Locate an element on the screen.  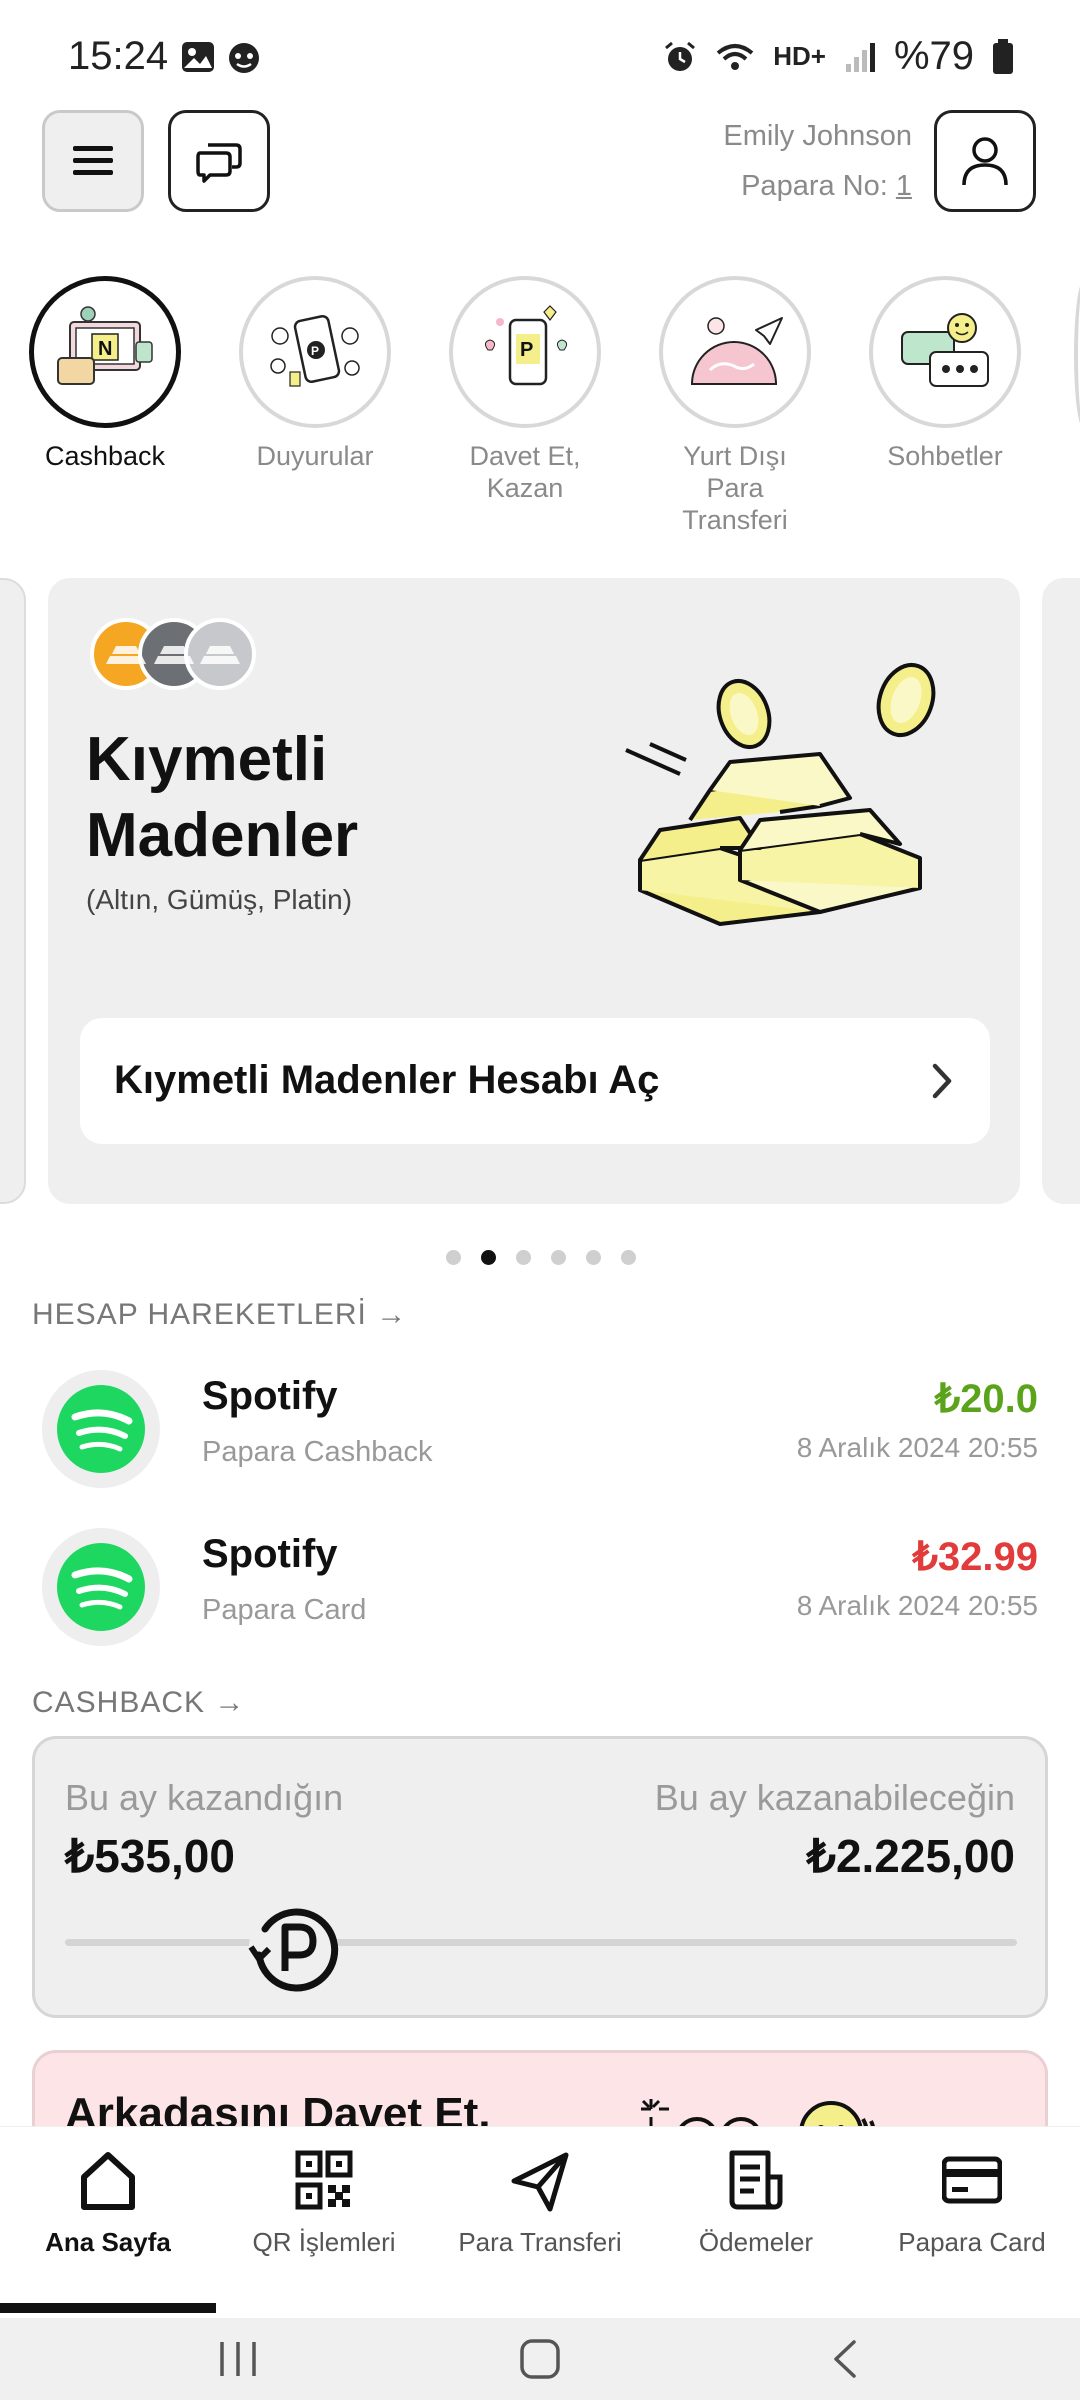
battery-percent: %79 is located at coordinates (933, 56).